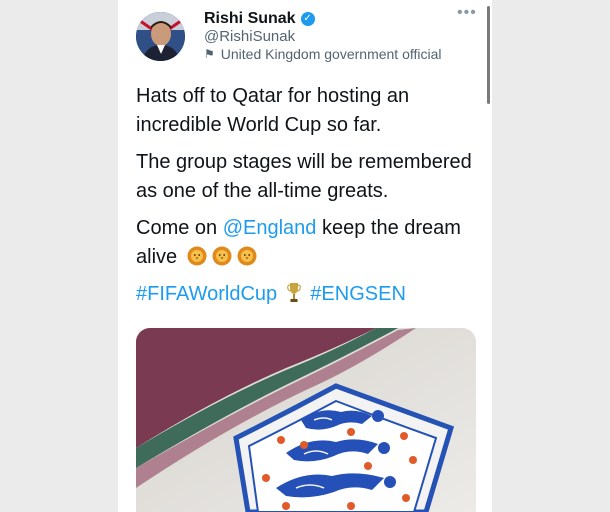 The height and width of the screenshot is (512, 610). I want to click on author-handle: @RishiSunak, so click(249, 36).